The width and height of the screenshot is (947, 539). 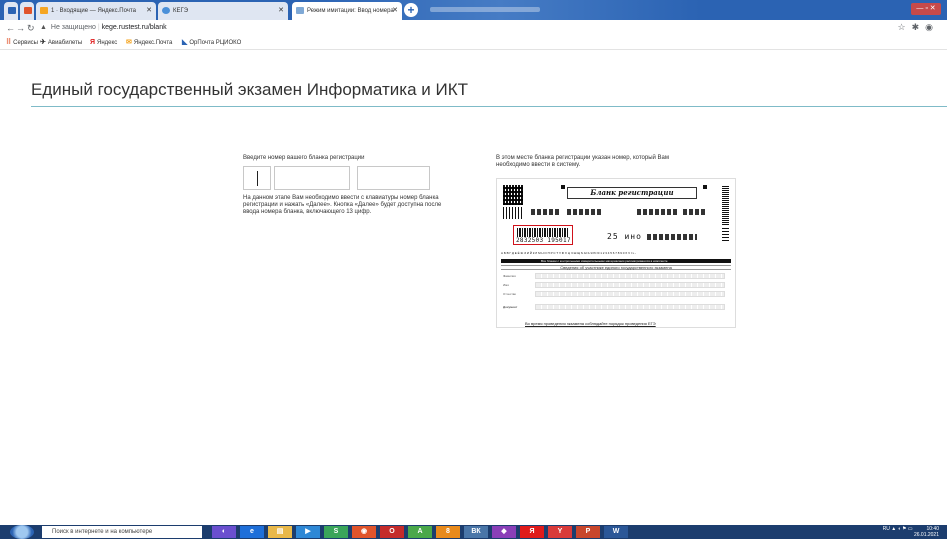 I want to click on address-bar: ▲ Не защищено | kege.rustest.ru/blank, so click(x=103, y=28).